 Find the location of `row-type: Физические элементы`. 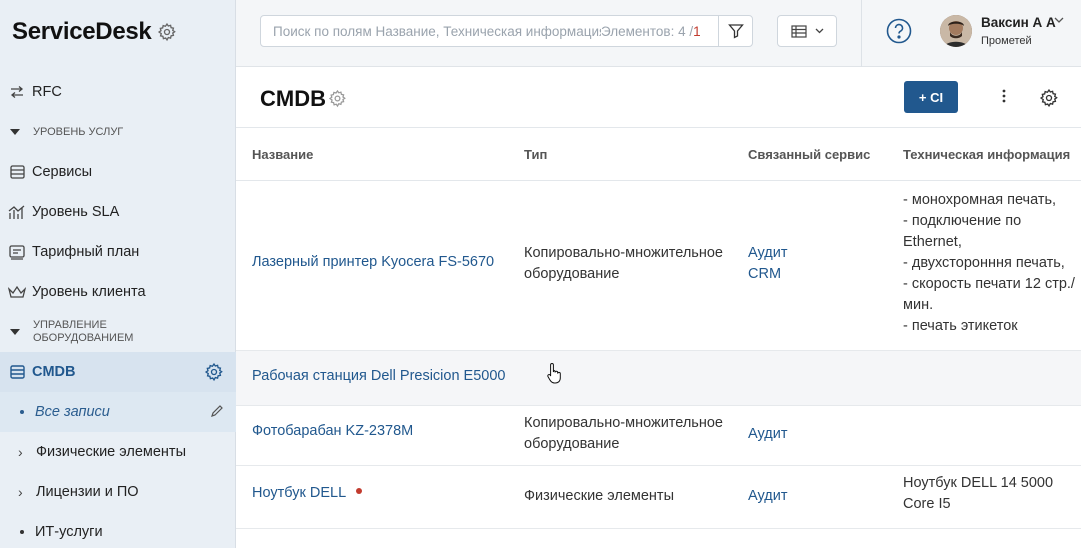

row-type: Физические элементы is located at coordinates (599, 496).